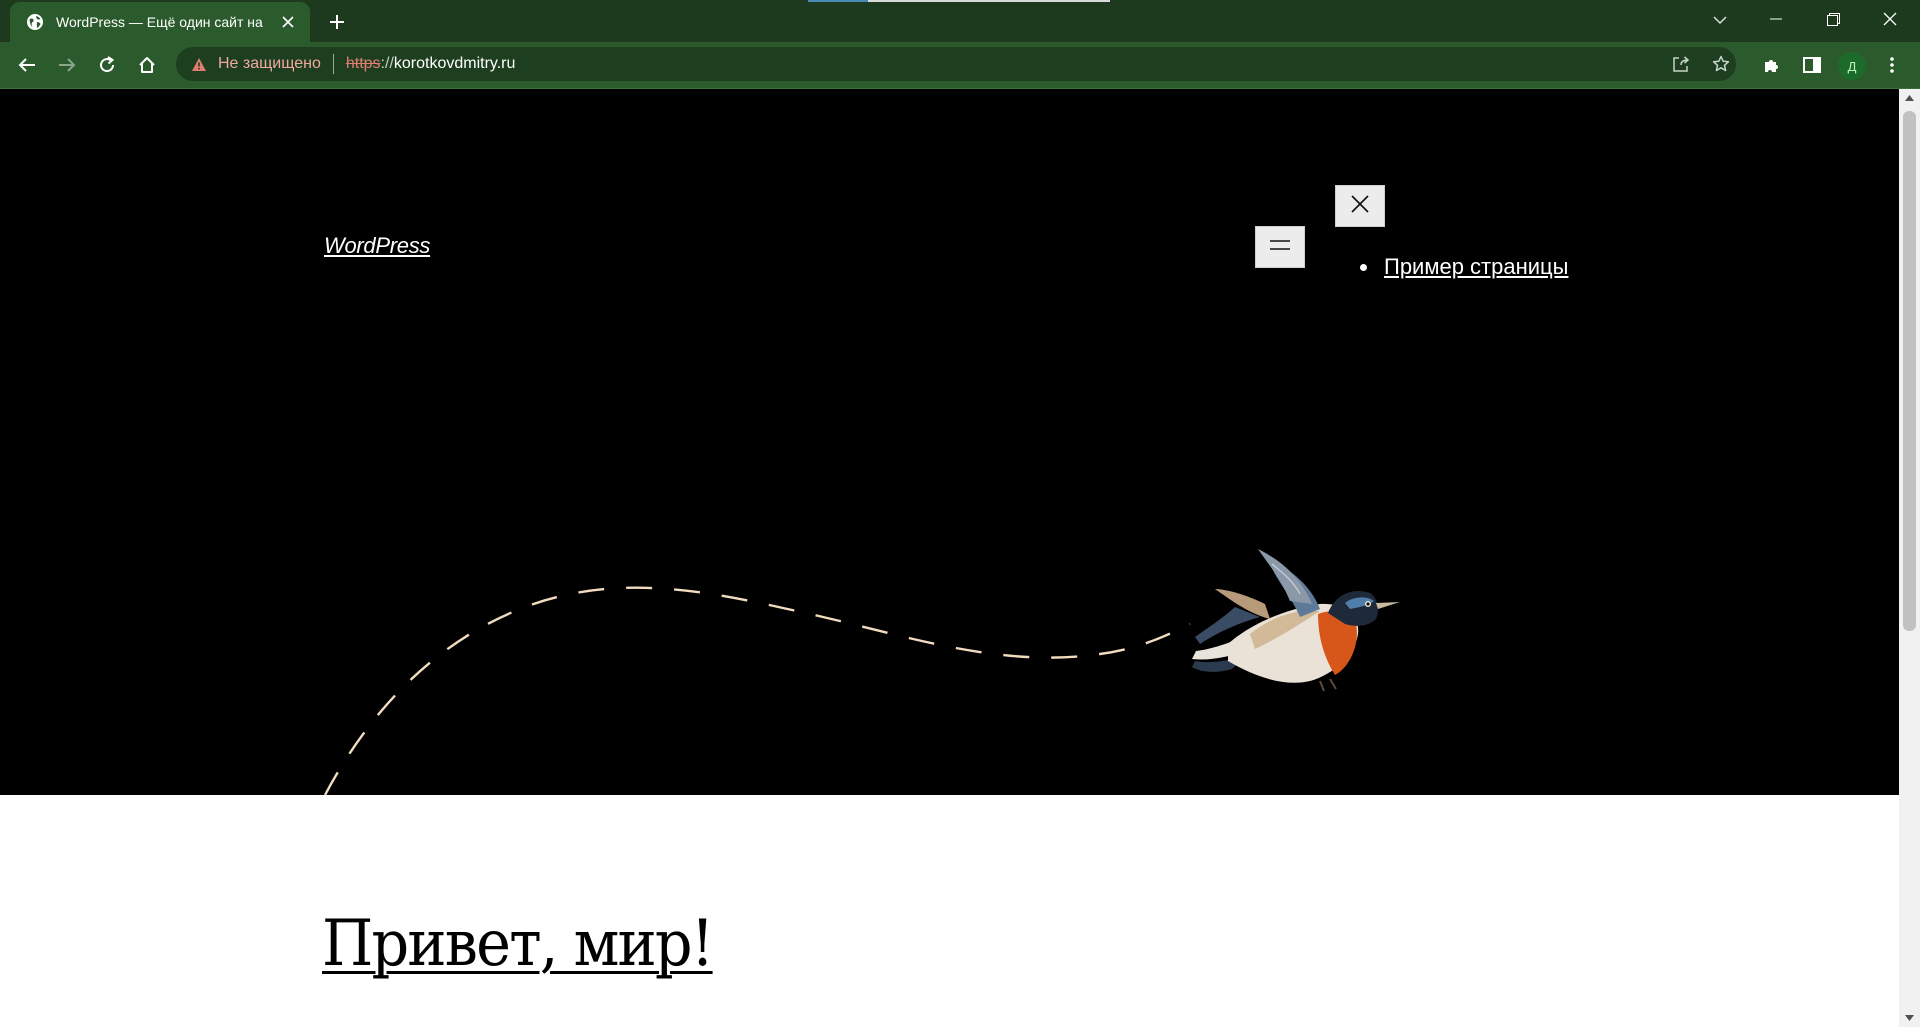  Describe the element at coordinates (1909, 371) in the screenshot. I see `scrollbar-thumb` at that location.